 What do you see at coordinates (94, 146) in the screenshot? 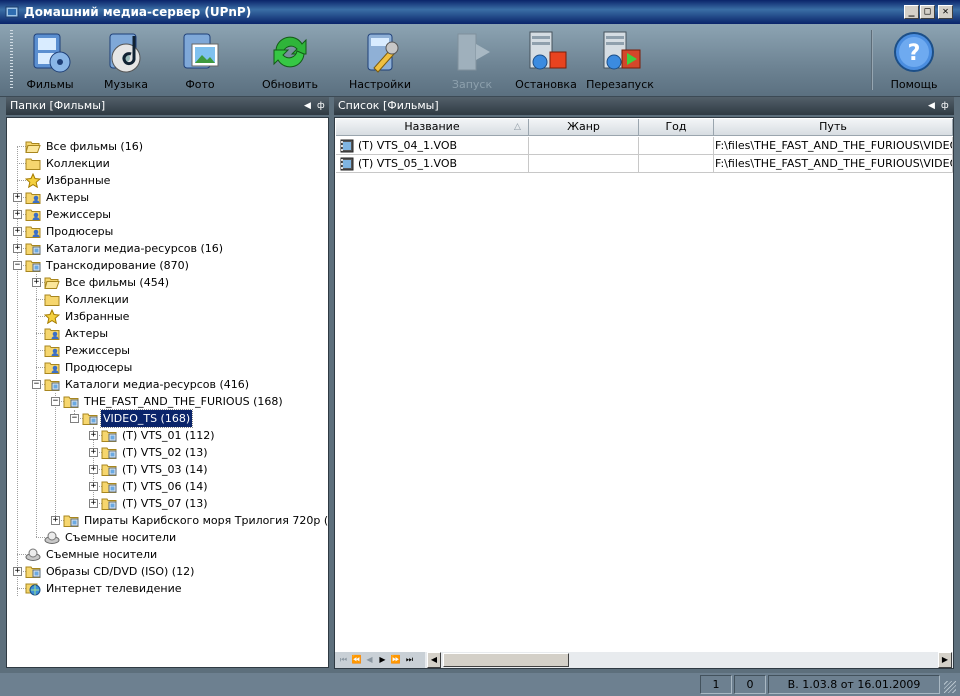
I see `tree-item-label: Все фильмы (16)` at bounding box center [94, 146].